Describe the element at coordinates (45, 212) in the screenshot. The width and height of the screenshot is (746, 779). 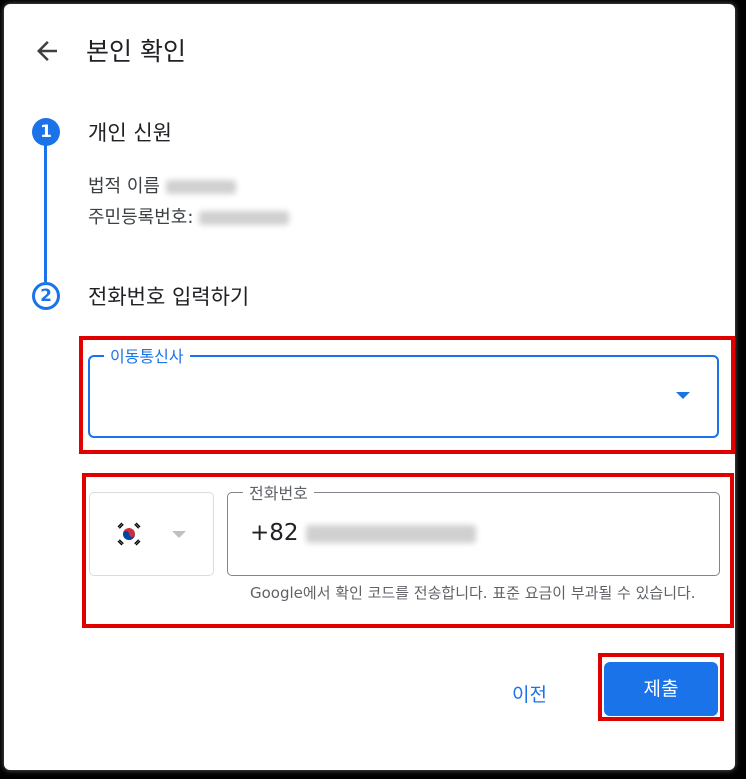
I see `step-connector` at that location.